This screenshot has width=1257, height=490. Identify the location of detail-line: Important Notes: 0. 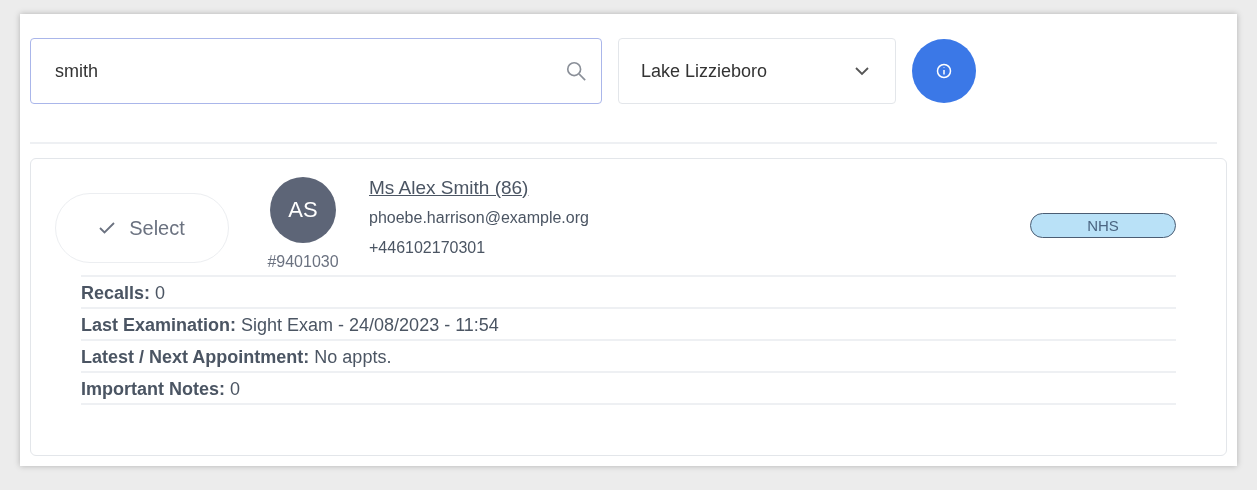
(628, 389).